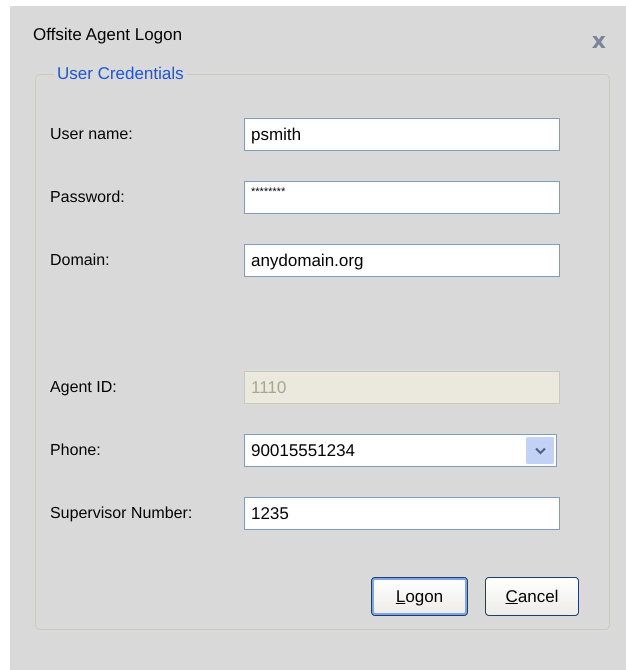 The height and width of the screenshot is (670, 626). I want to click on window-title: Offsite Agent Logon, so click(107, 35).